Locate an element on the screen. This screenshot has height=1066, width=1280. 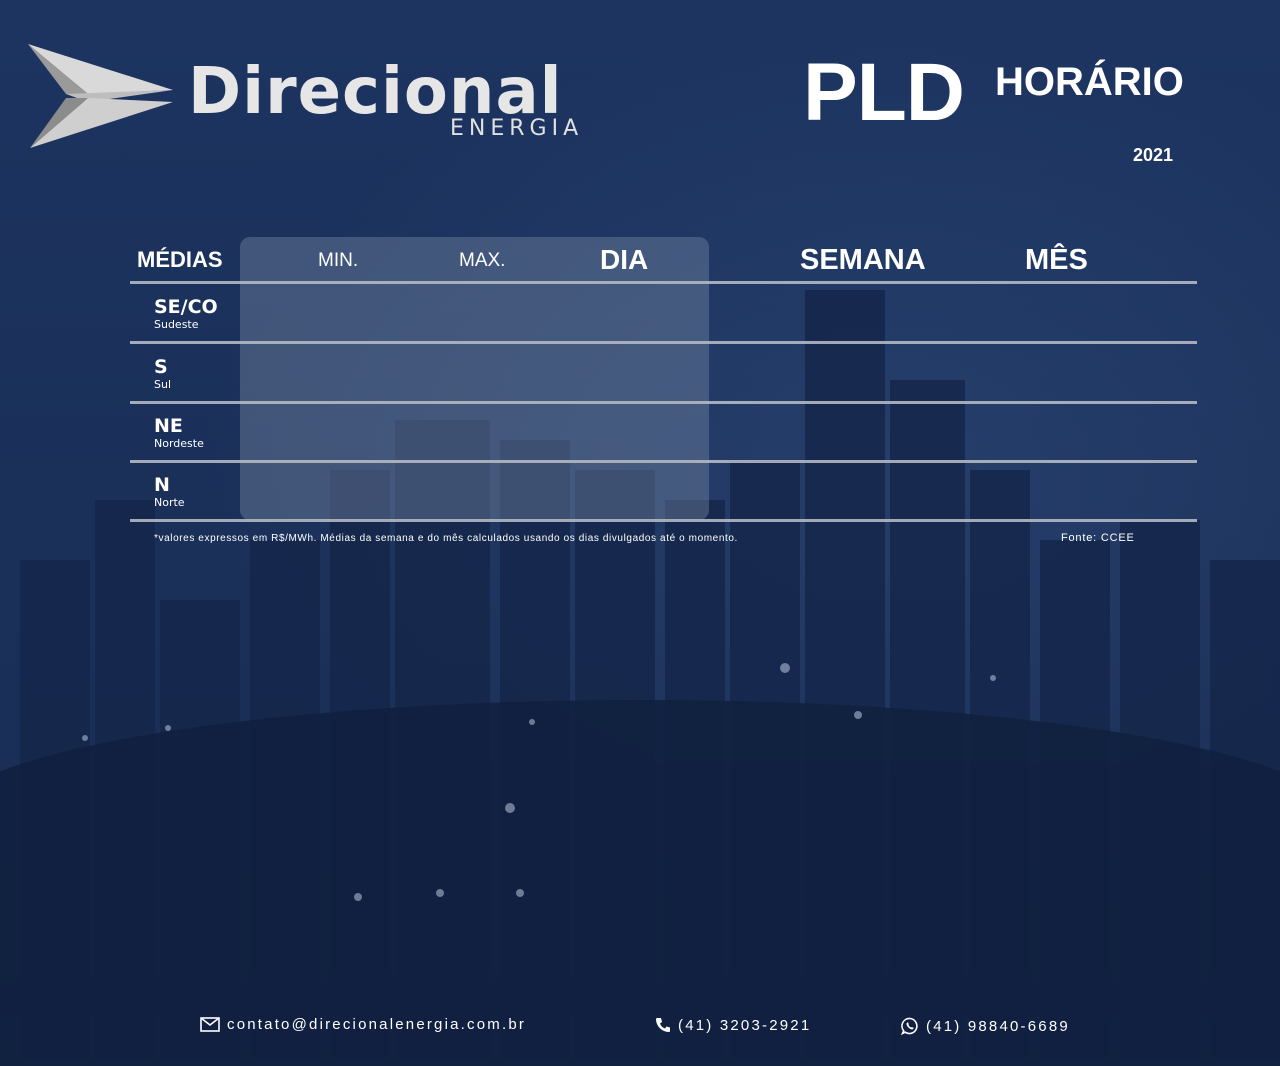
table-row-ne: NE Nordeste is located at coordinates (179, 432).